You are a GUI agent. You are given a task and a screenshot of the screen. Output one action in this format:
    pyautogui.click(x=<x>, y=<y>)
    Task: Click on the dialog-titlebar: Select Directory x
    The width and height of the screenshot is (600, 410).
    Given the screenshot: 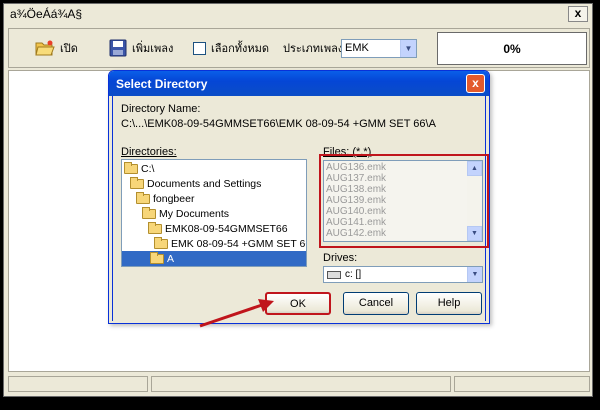 What is the action you would take?
    pyautogui.click(x=299, y=83)
    